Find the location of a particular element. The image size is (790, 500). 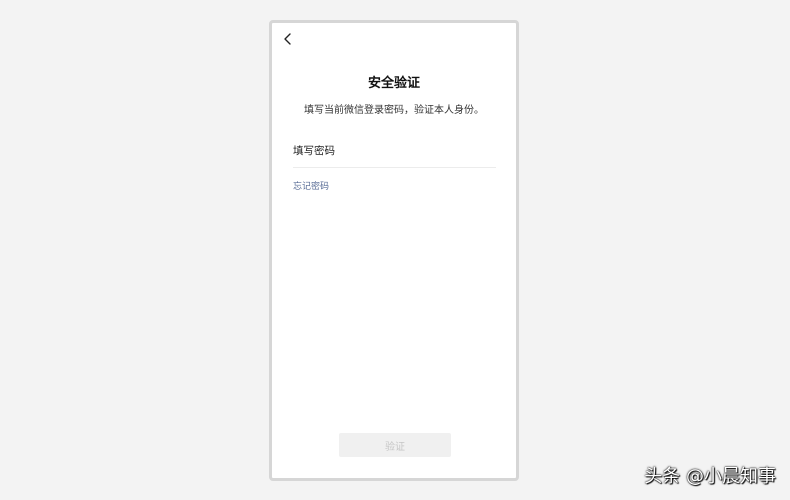

verify-button: 验证 is located at coordinates (395, 445).